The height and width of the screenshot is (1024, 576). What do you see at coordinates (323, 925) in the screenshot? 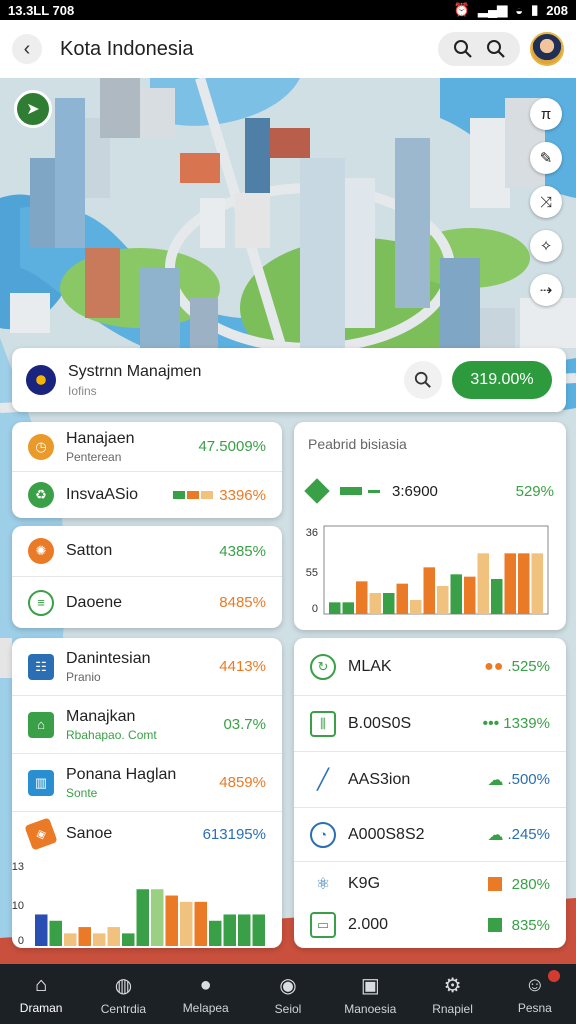
I see `card-icon: ▭` at bounding box center [323, 925].